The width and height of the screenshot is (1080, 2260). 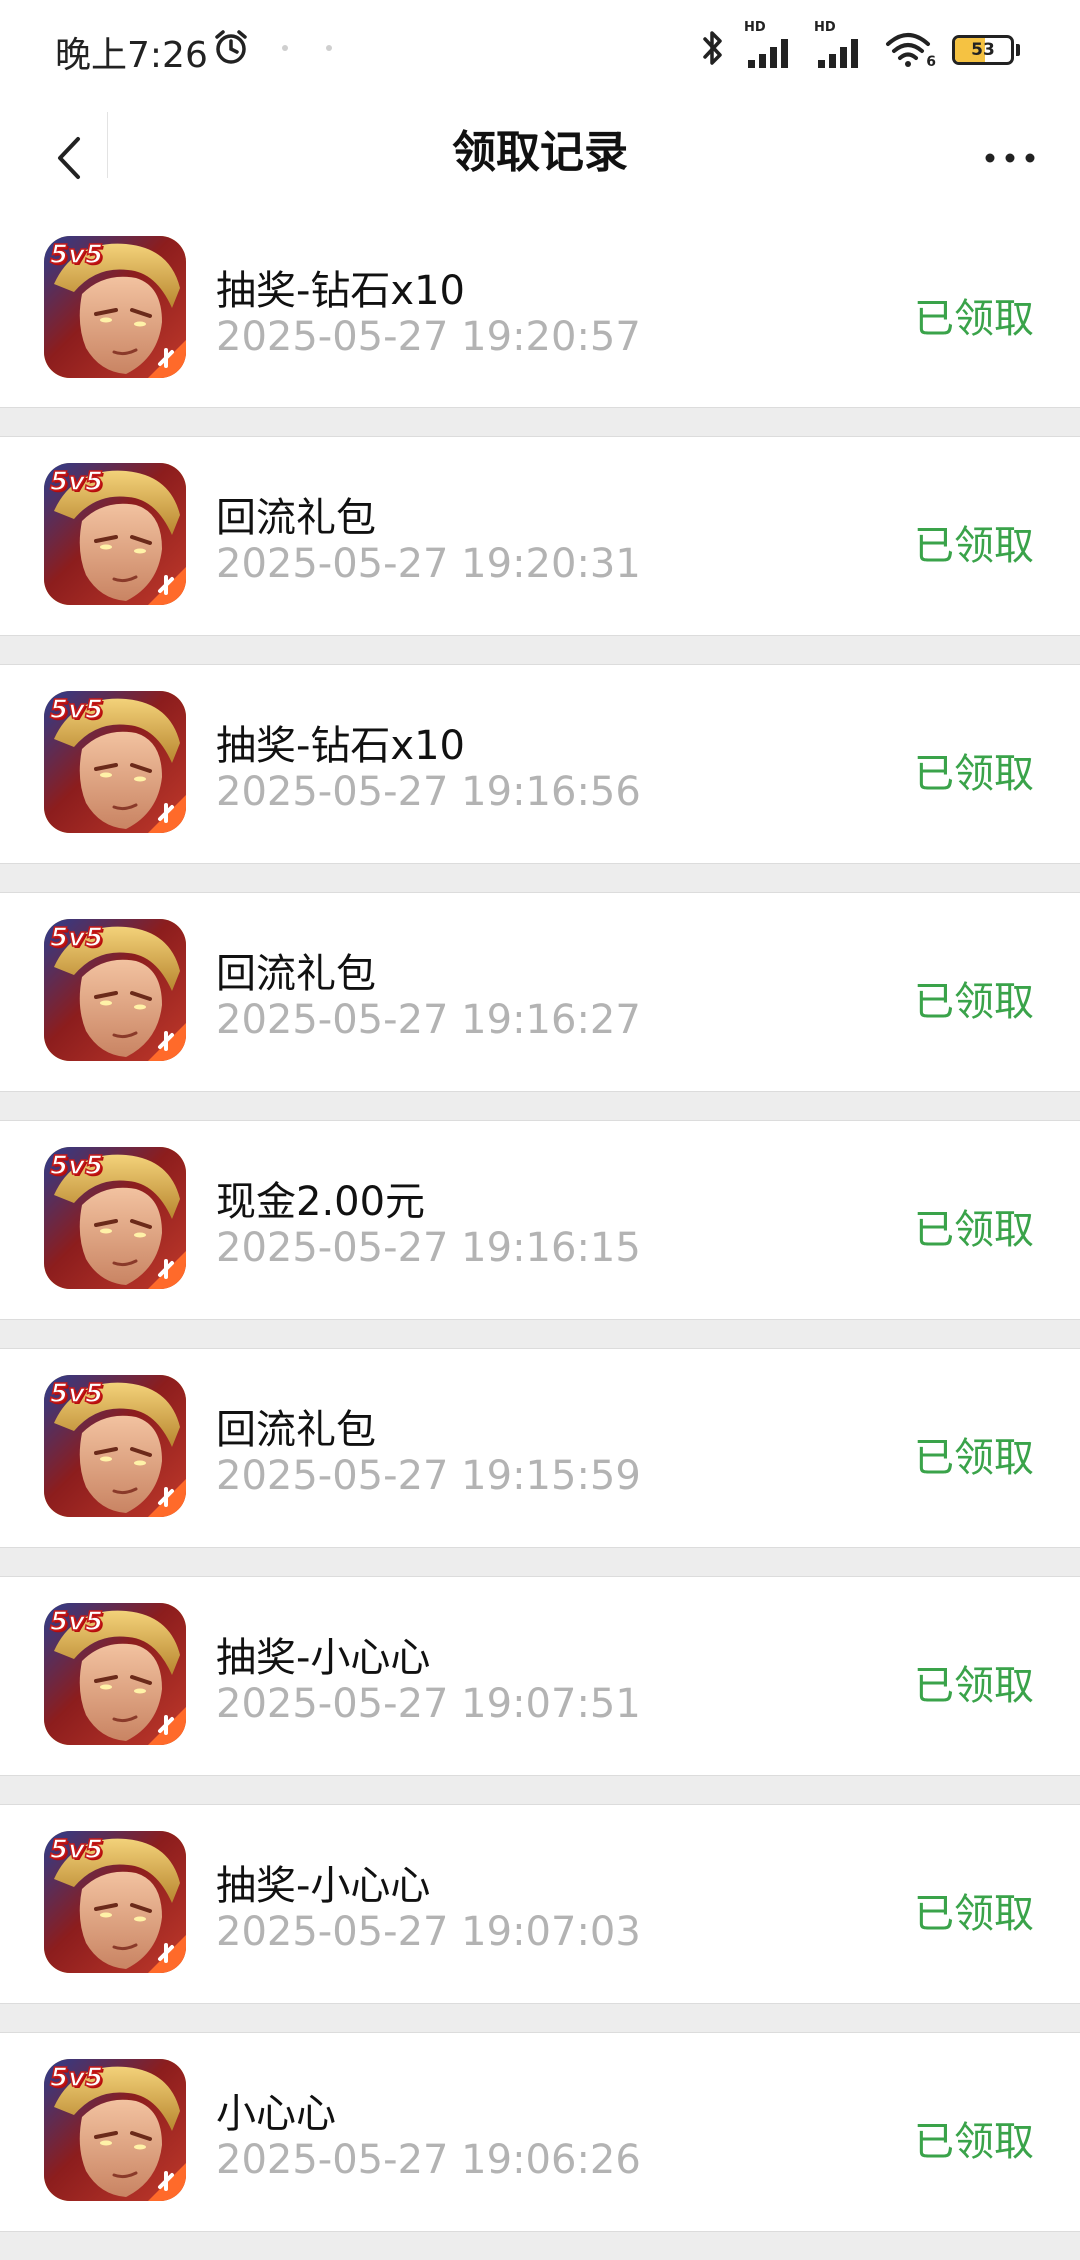 What do you see at coordinates (540, 1676) in the screenshot?
I see `record-item-7: 5v5 抽奖-小心心 2025-05-27 19:07:51 已领取` at bounding box center [540, 1676].